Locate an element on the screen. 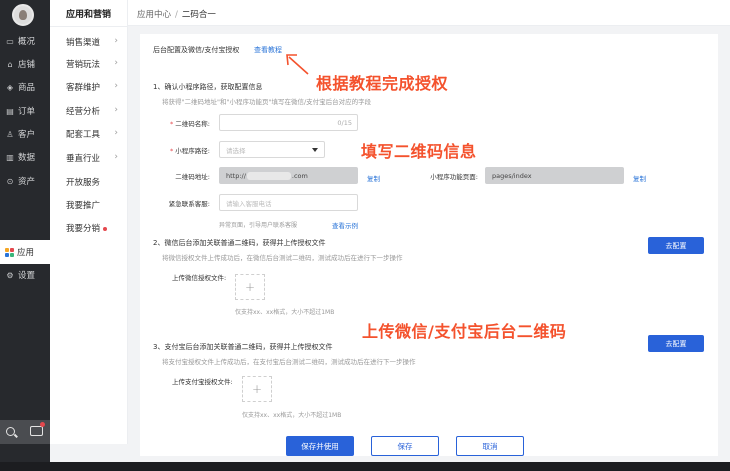  nav-assets: ⊙ 资产 is located at coordinates (25, 181).